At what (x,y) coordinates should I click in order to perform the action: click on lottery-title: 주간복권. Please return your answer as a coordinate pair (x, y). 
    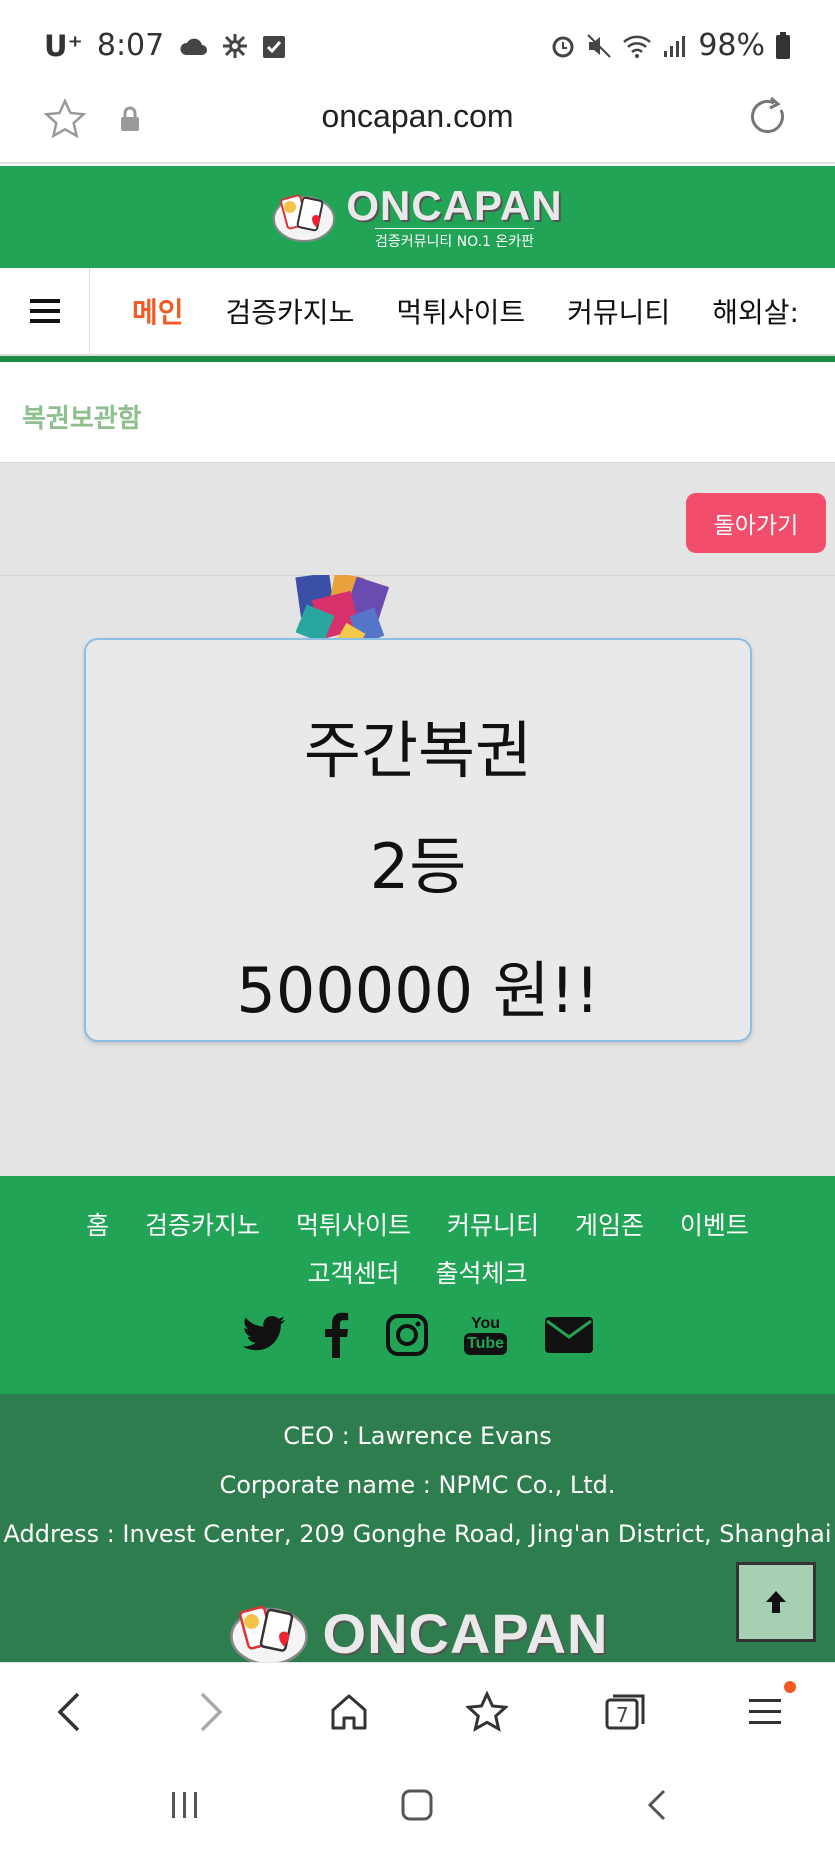
    Looking at the image, I should click on (418, 750).